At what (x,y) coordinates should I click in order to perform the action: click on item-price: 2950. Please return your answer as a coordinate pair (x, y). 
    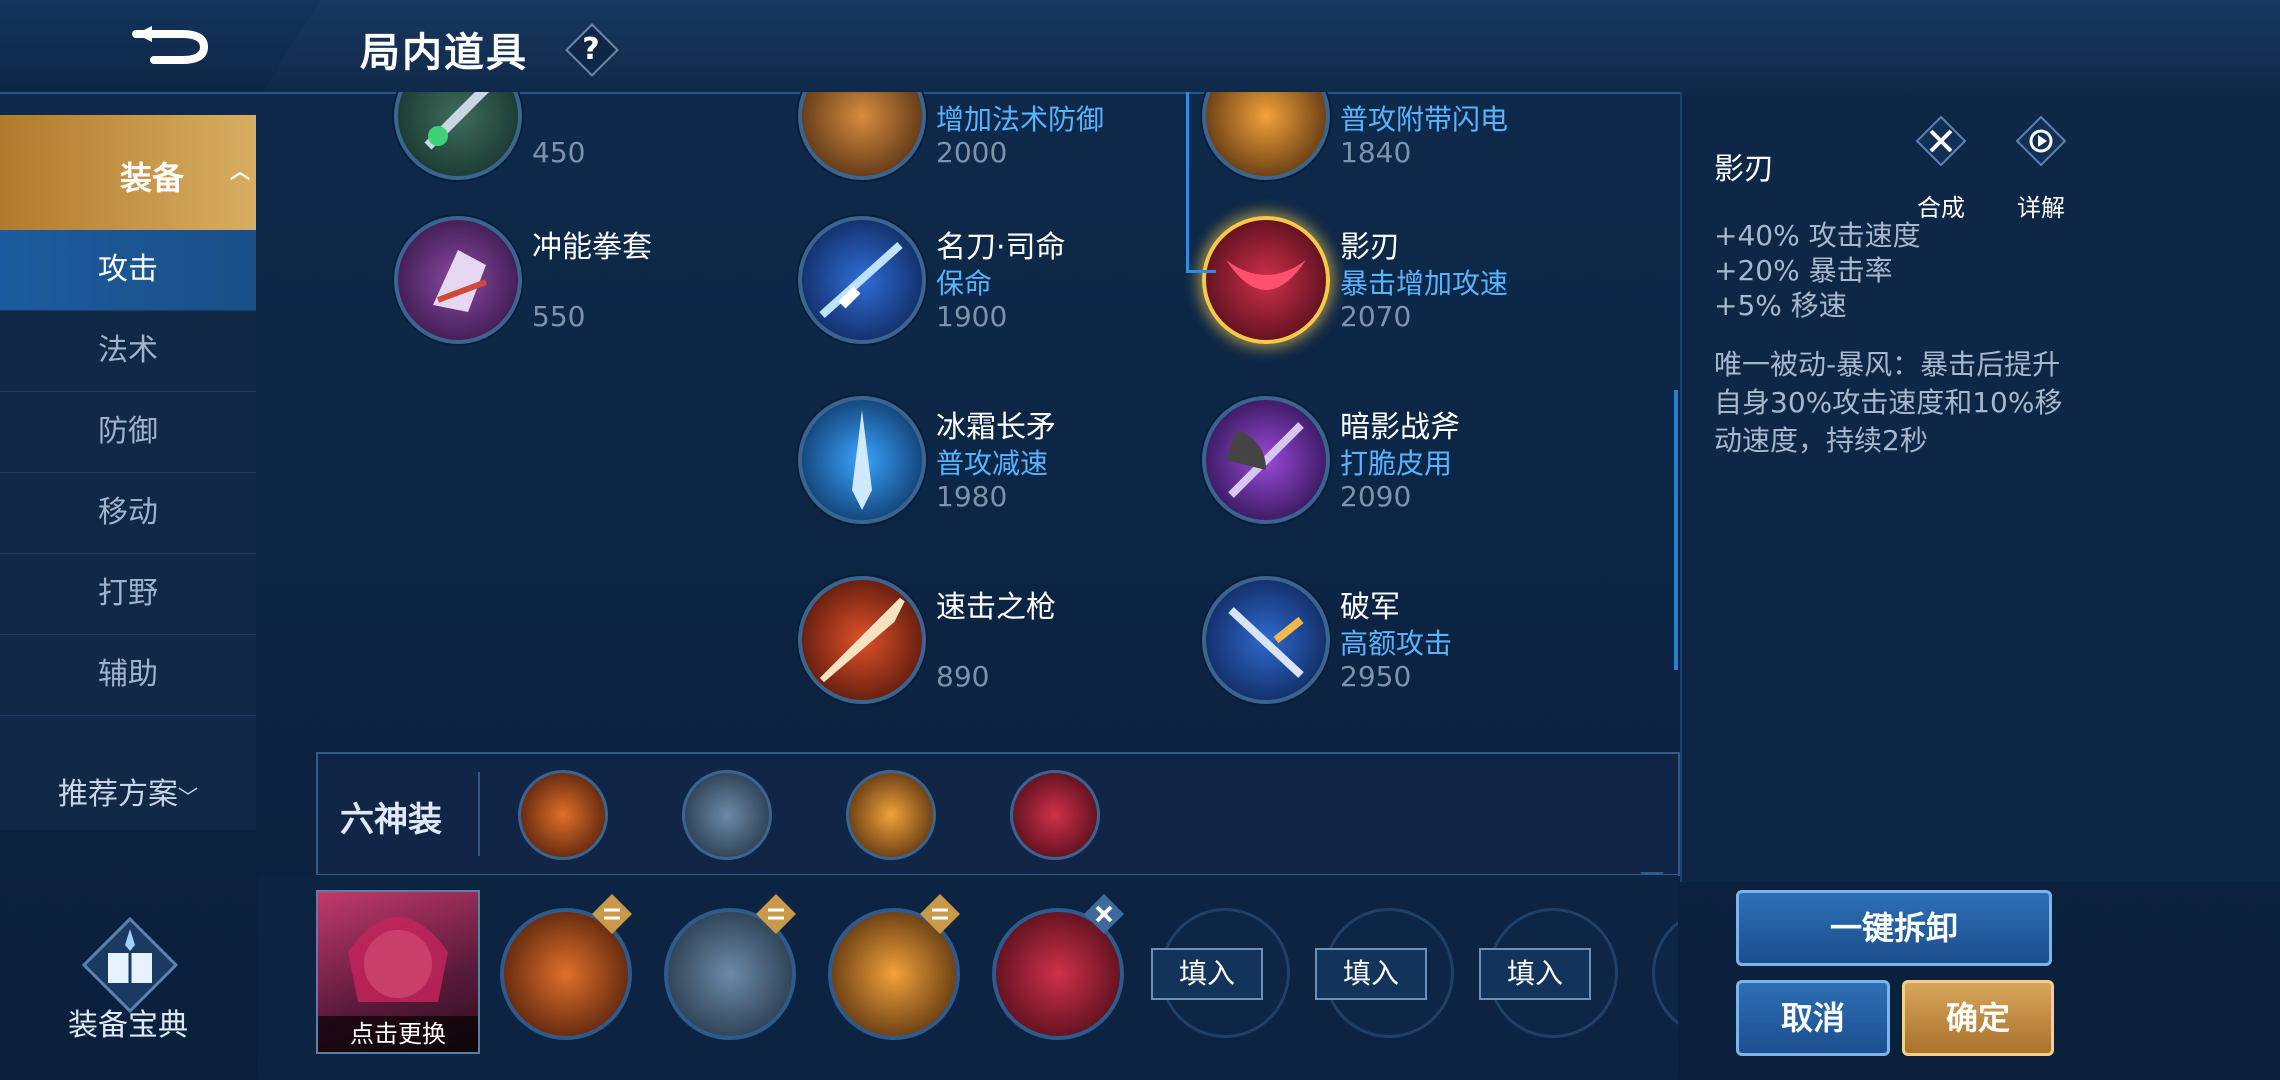
    Looking at the image, I should click on (1376, 676).